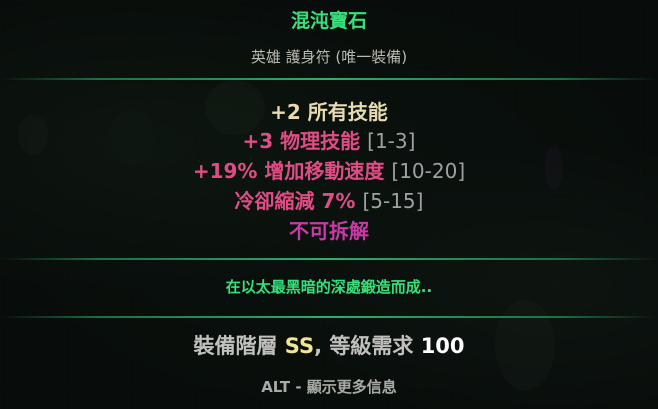 The height and width of the screenshot is (409, 658). I want to click on stat-text: 不可拆解, so click(329, 231).